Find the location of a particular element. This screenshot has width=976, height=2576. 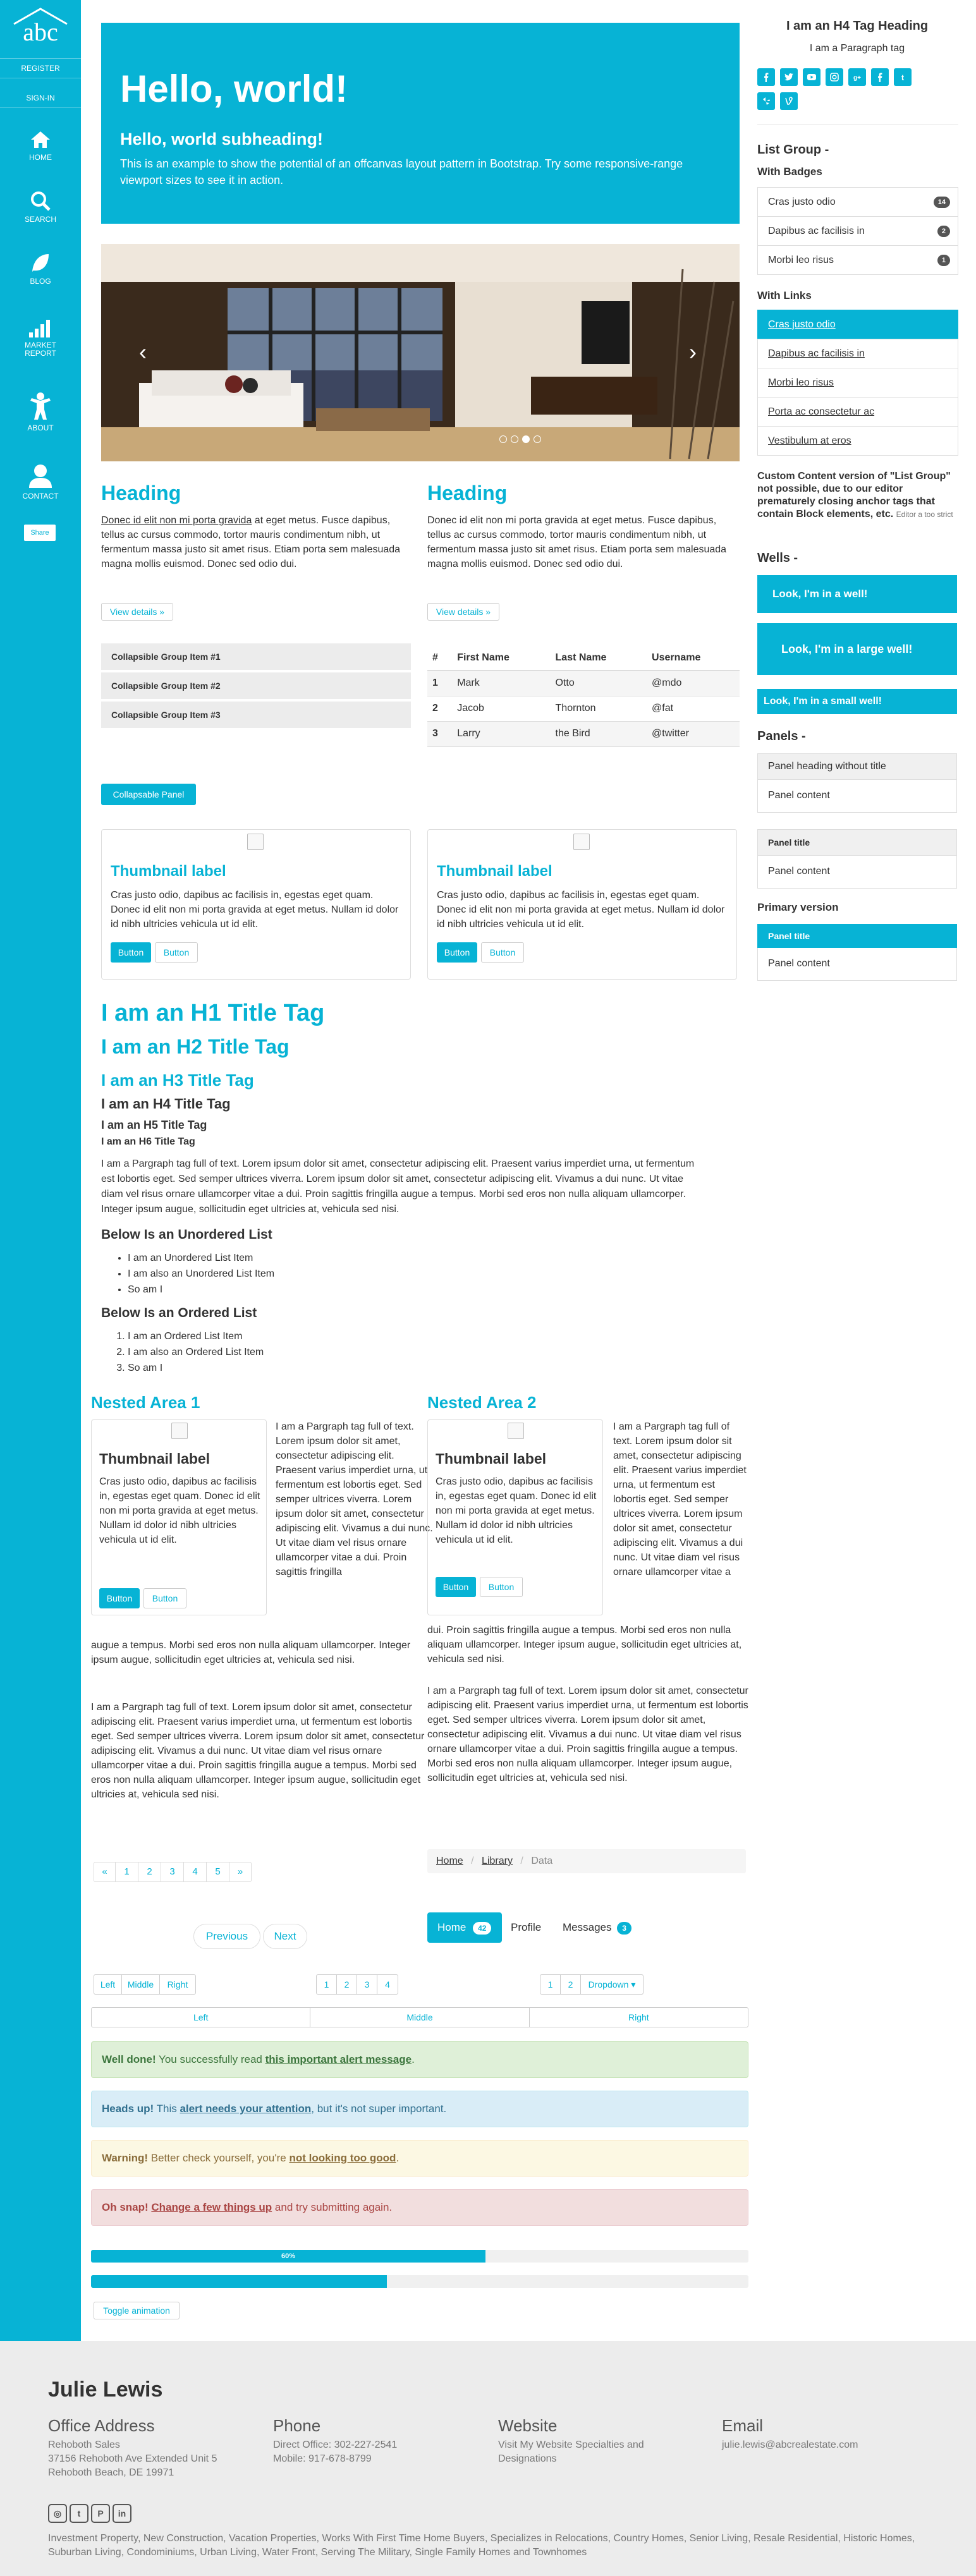

list-group-item: Dapibus ac facilisis in 2 is located at coordinates (857, 231).